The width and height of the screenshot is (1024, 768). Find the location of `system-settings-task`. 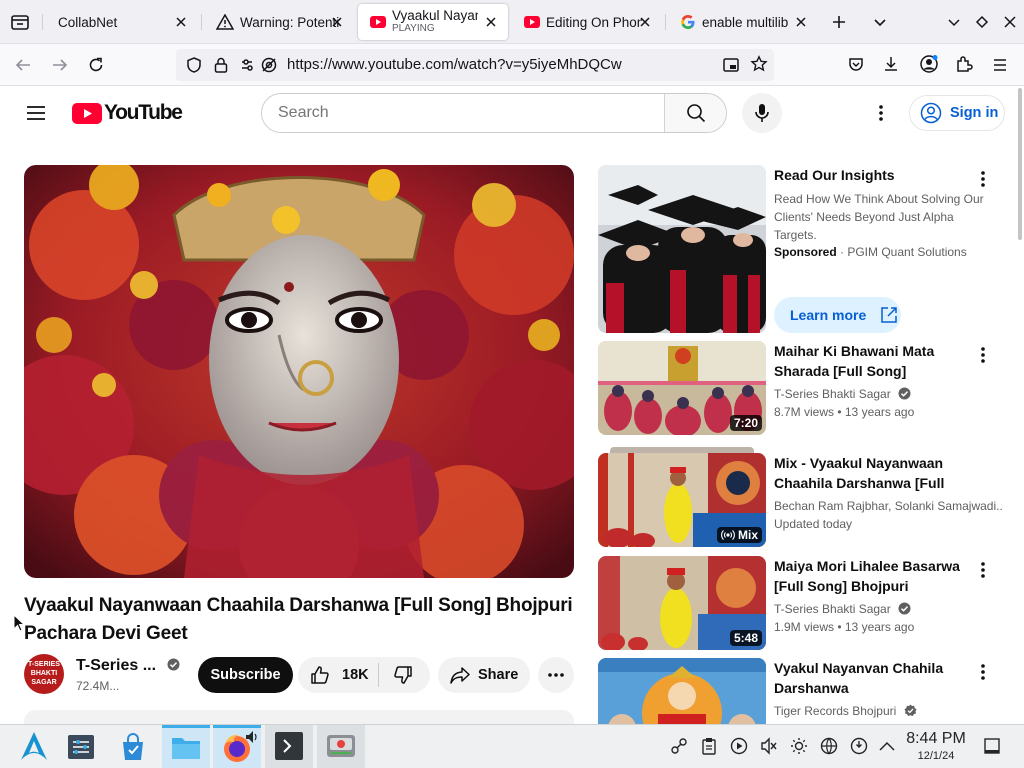

system-settings-task is located at coordinates (81, 747).